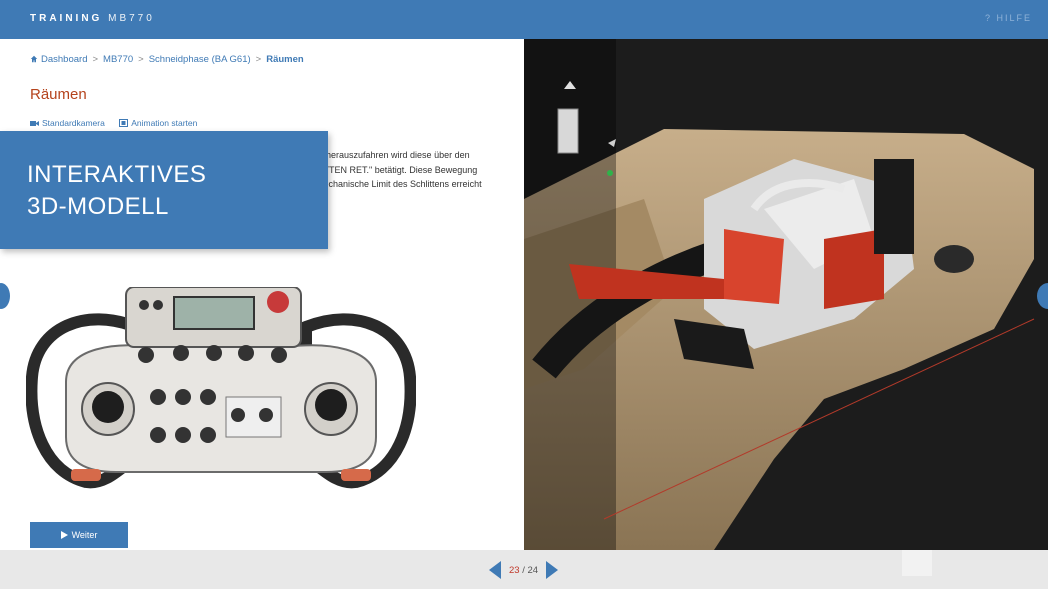 The image size is (1048, 589). I want to click on content-actions: Standardkamera Animation starten, so click(119, 123).